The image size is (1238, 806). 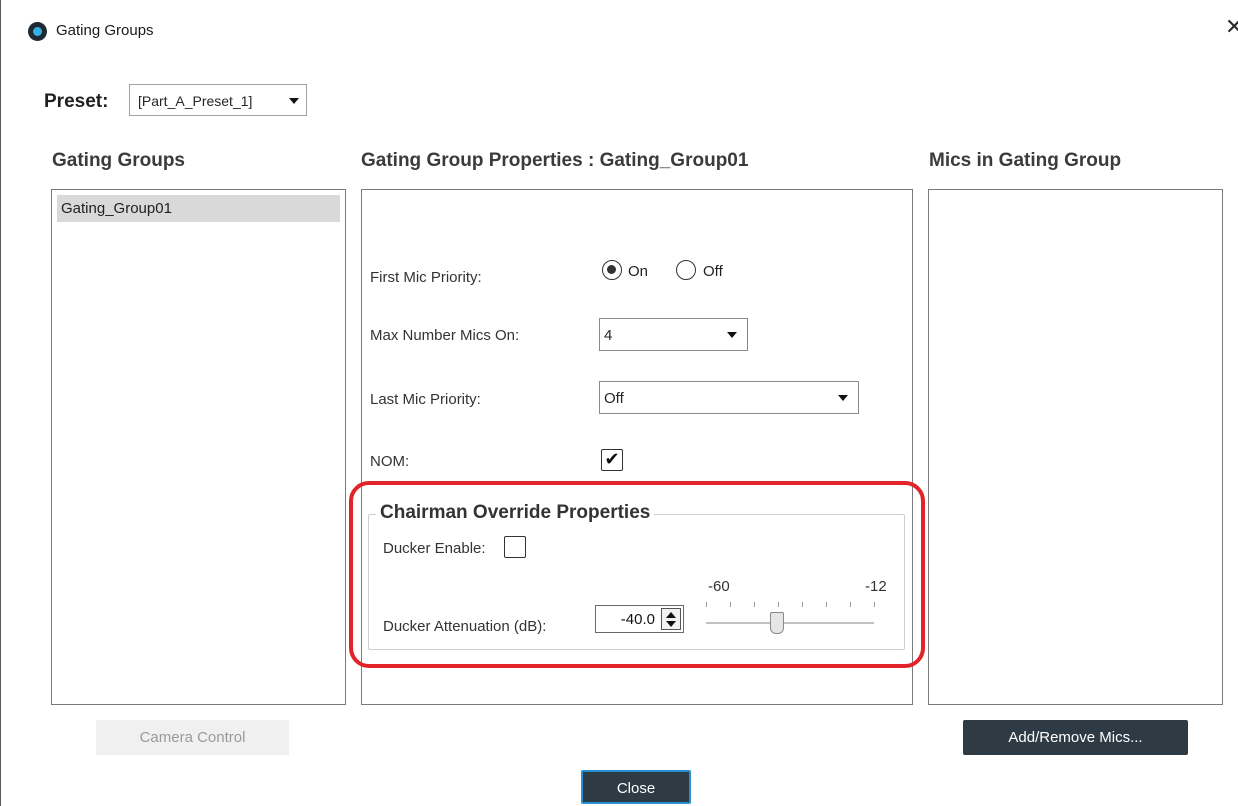 What do you see at coordinates (608, 335) in the screenshot?
I see `max-mics-value: 4` at bounding box center [608, 335].